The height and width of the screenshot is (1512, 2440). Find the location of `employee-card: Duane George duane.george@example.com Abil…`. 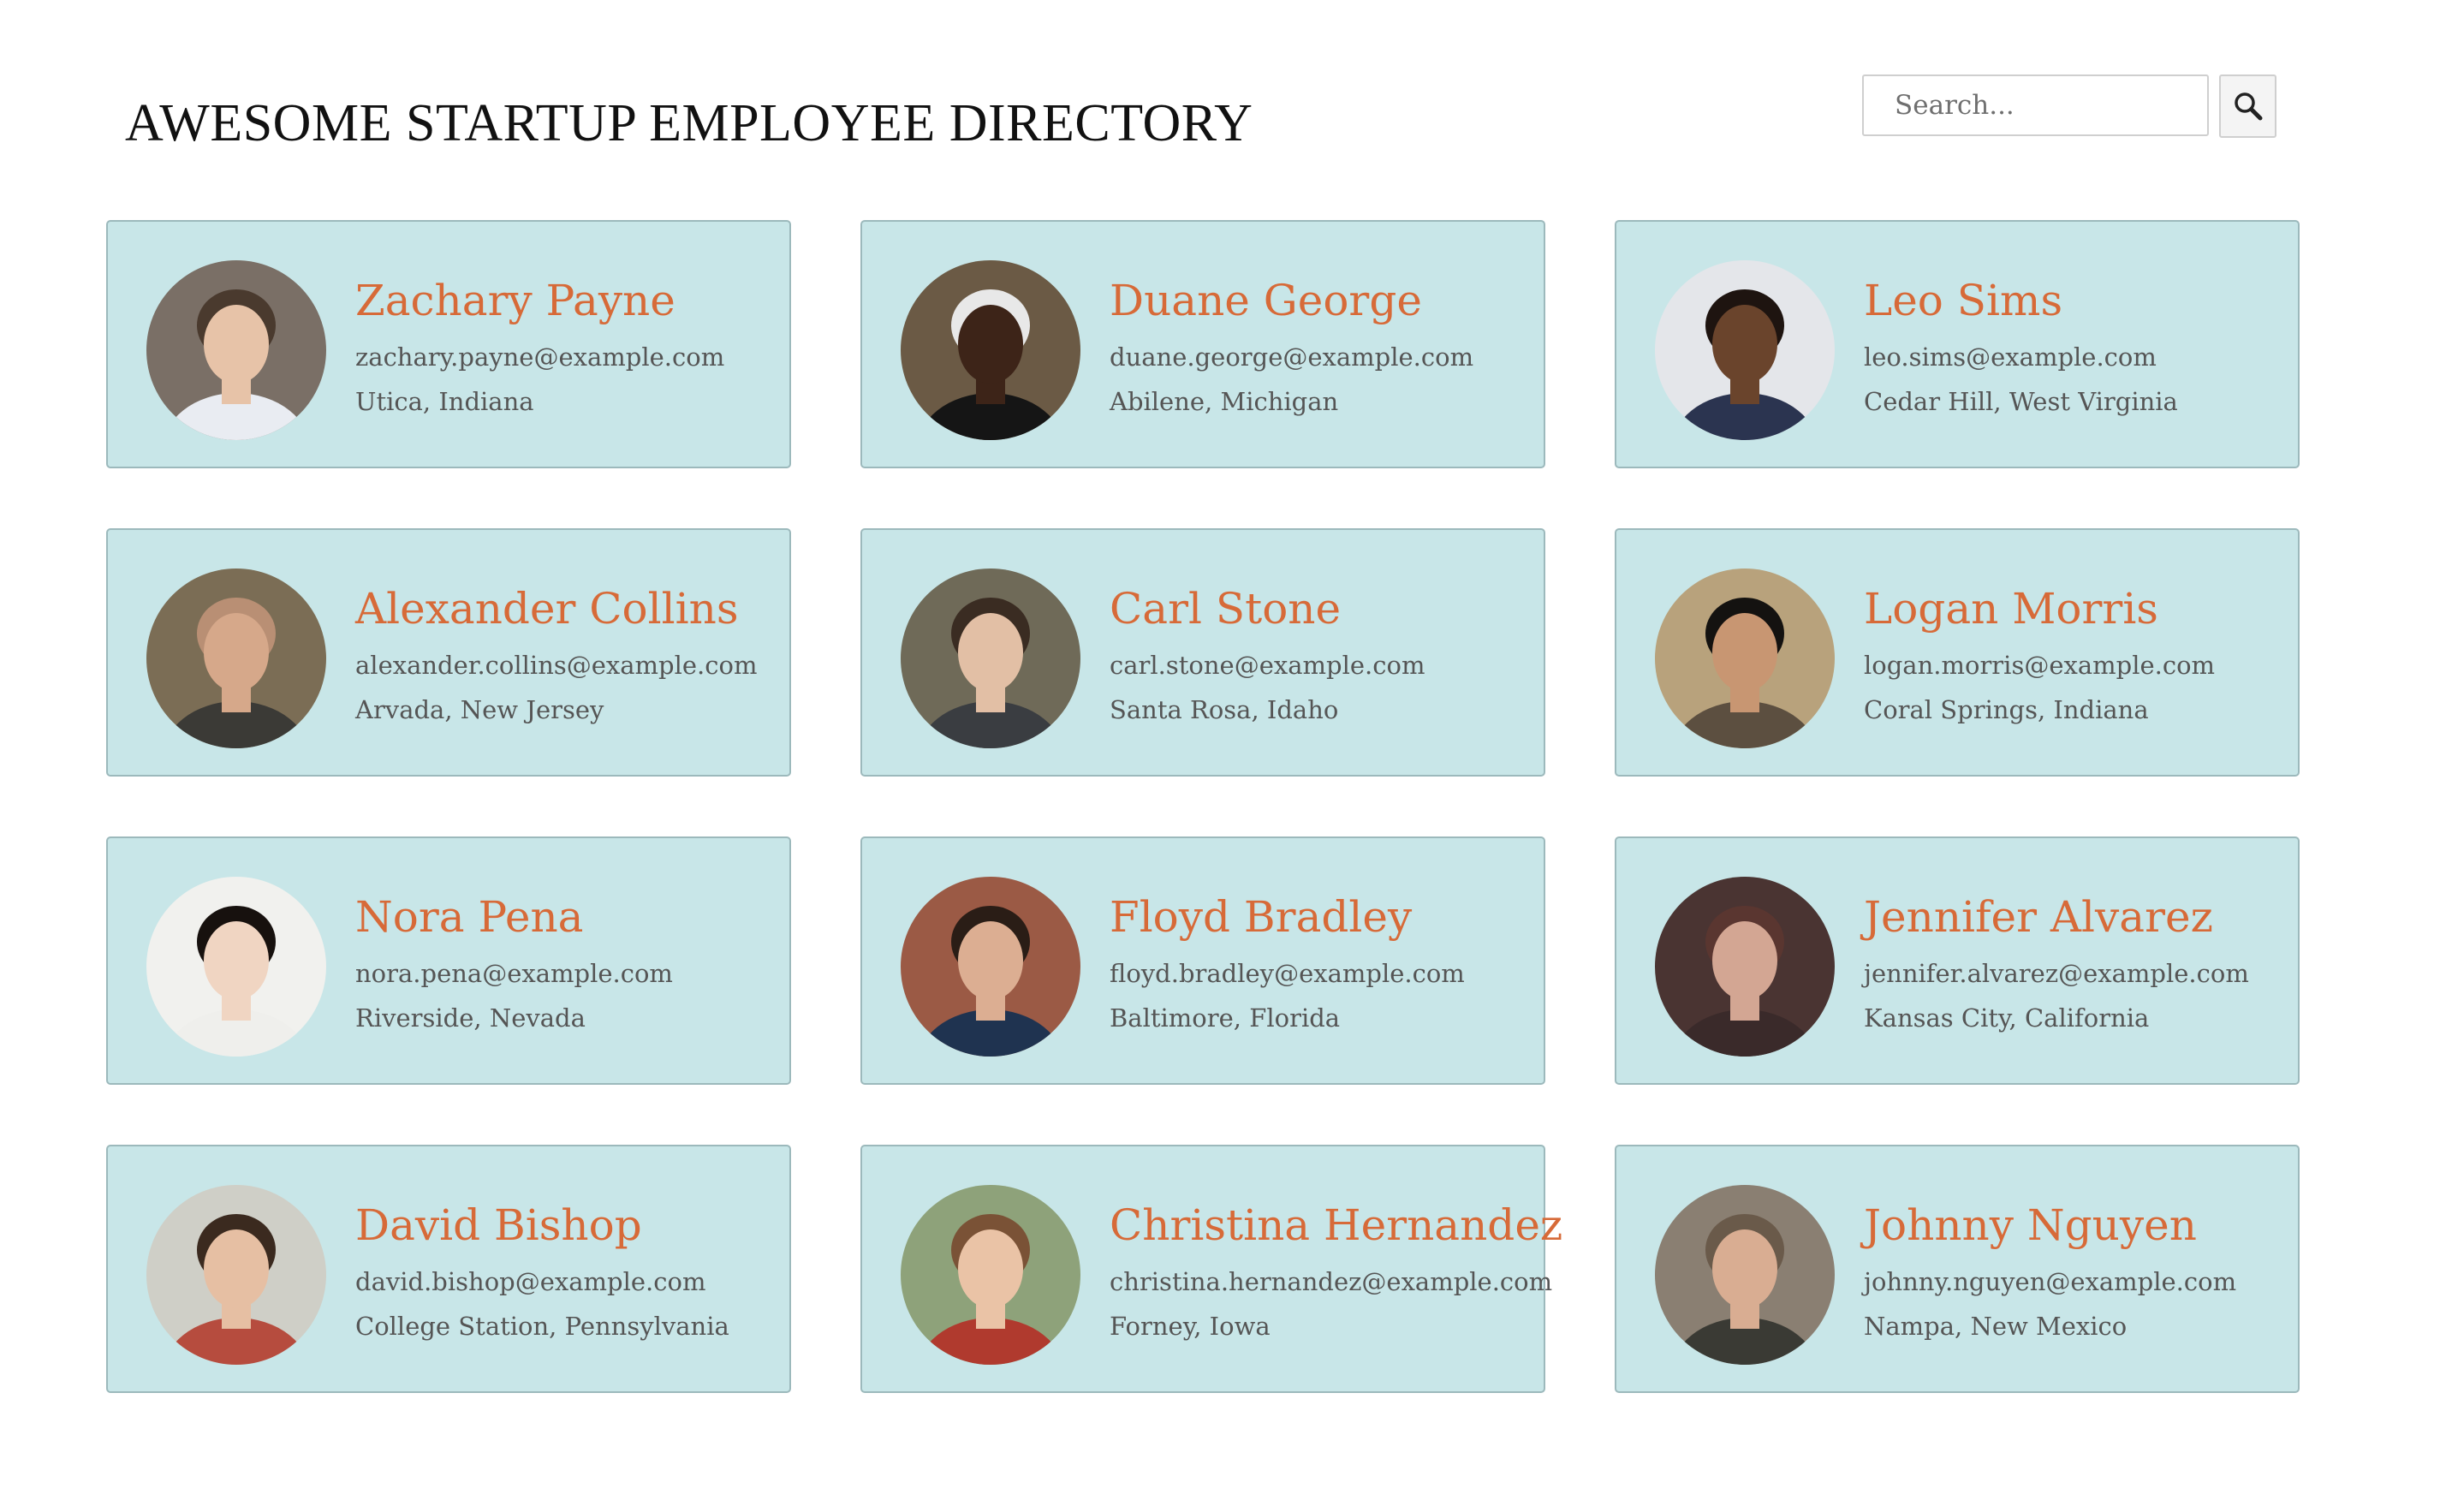

employee-card: Duane George duane.george@example.com Abil… is located at coordinates (1202, 344).